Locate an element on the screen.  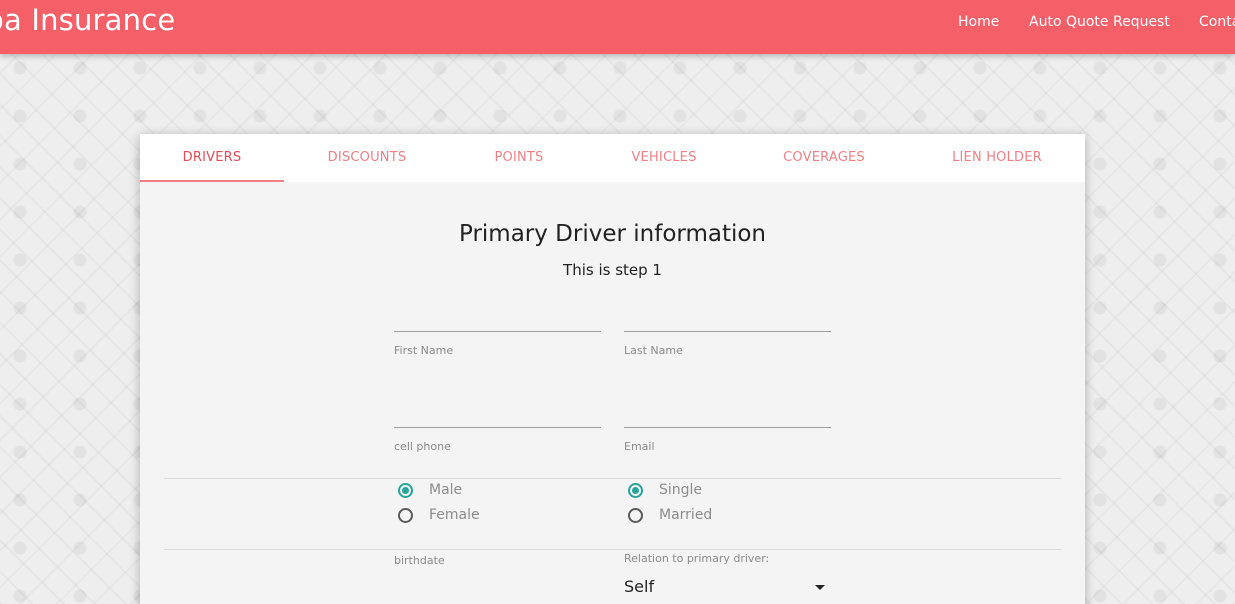
first-name-label: First Name is located at coordinates (424, 350).